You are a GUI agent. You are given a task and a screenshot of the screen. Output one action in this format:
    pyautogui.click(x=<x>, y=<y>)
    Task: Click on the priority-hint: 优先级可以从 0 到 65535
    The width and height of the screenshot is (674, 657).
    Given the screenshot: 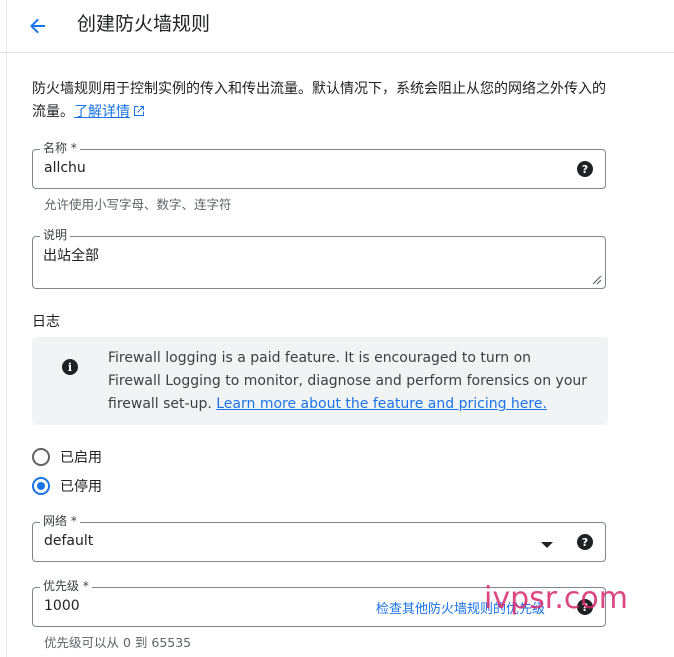 What is the action you would take?
    pyautogui.click(x=118, y=642)
    